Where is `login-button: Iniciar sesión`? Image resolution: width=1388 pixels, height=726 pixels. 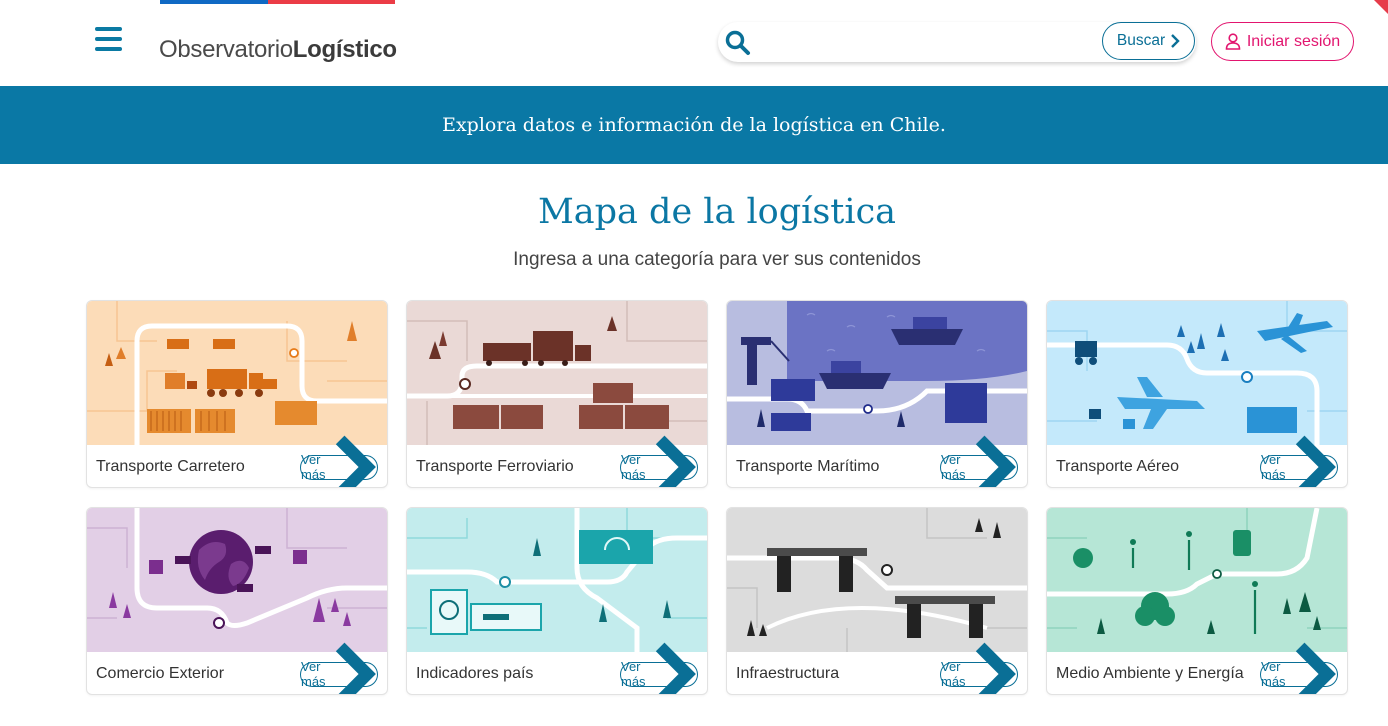 login-button: Iniciar sesión is located at coordinates (1282, 41).